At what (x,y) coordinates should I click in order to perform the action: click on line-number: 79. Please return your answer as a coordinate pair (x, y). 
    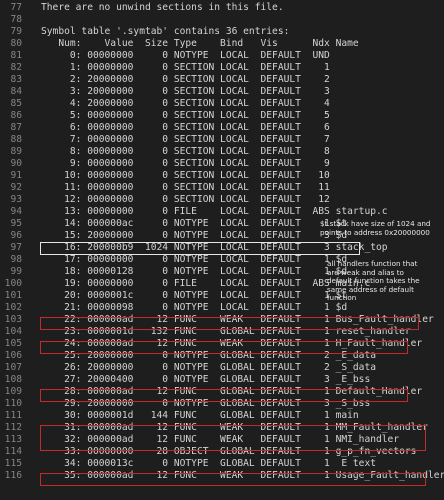
    Looking at the image, I should click on (16, 31).